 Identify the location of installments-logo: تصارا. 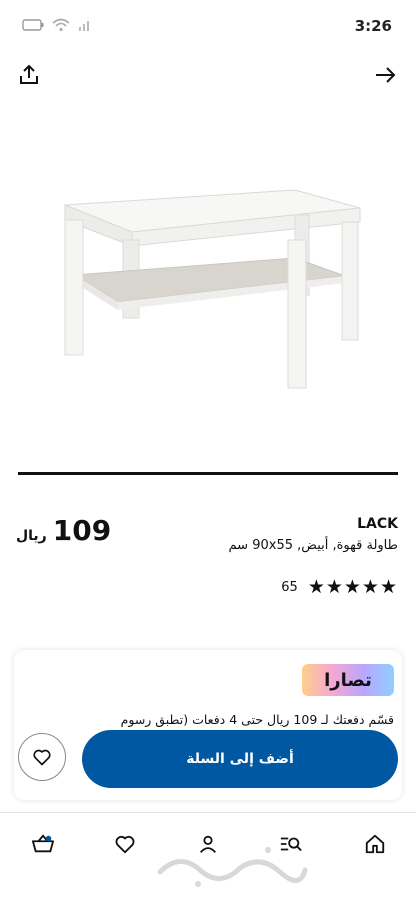
(348, 680).